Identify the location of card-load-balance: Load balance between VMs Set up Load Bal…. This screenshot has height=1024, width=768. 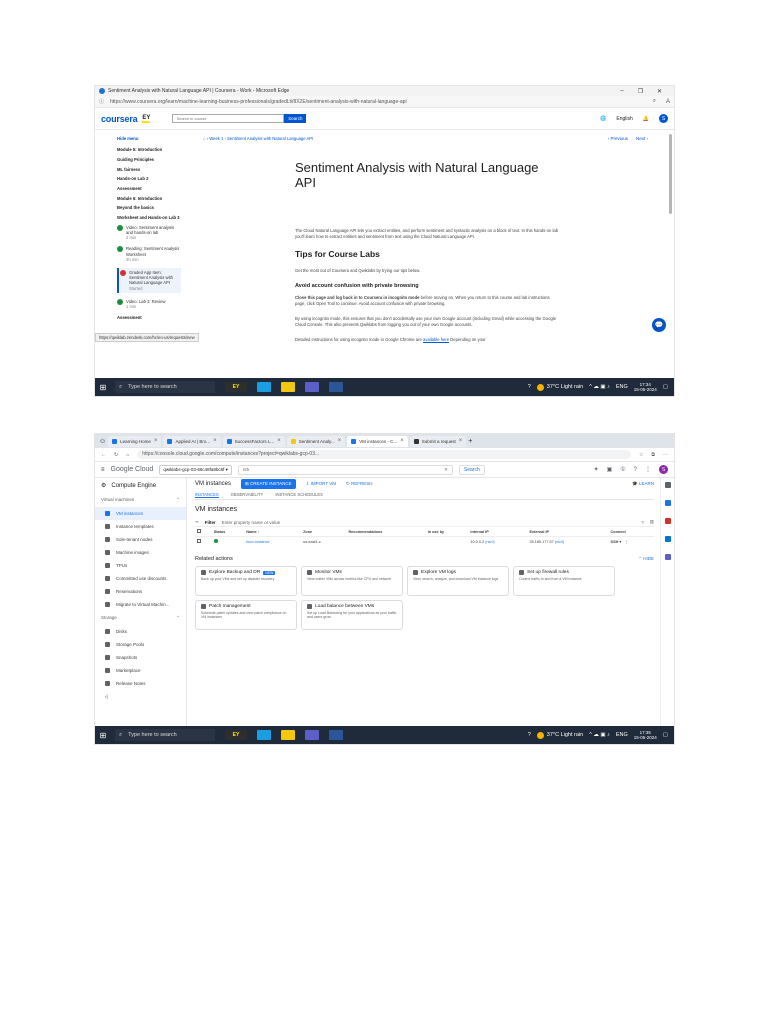
(352, 615).